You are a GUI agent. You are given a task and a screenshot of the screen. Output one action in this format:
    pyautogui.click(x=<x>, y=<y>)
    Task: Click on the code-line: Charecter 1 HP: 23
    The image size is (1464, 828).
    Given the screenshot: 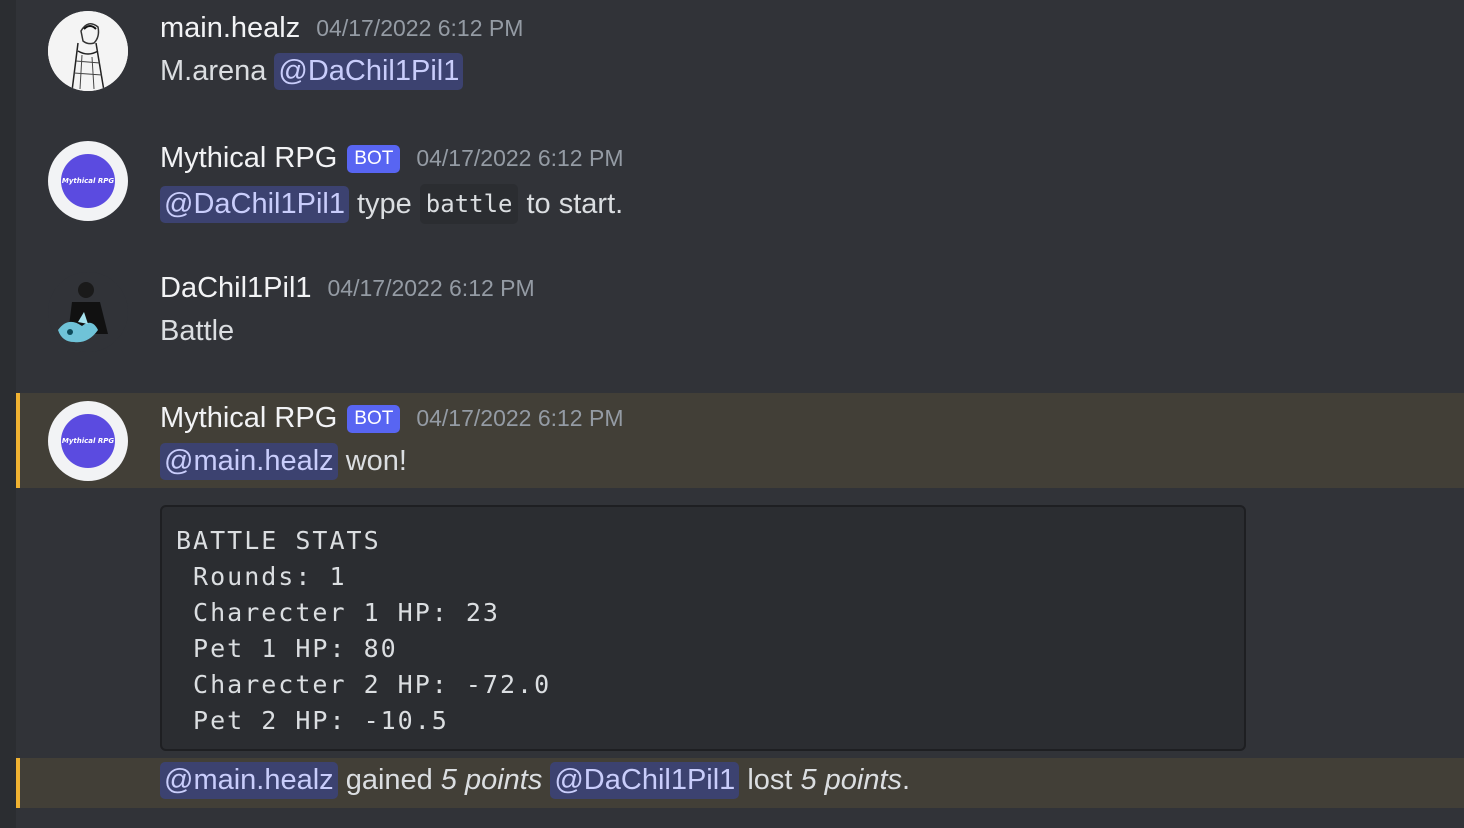 What is the action you would take?
    pyautogui.click(x=338, y=612)
    